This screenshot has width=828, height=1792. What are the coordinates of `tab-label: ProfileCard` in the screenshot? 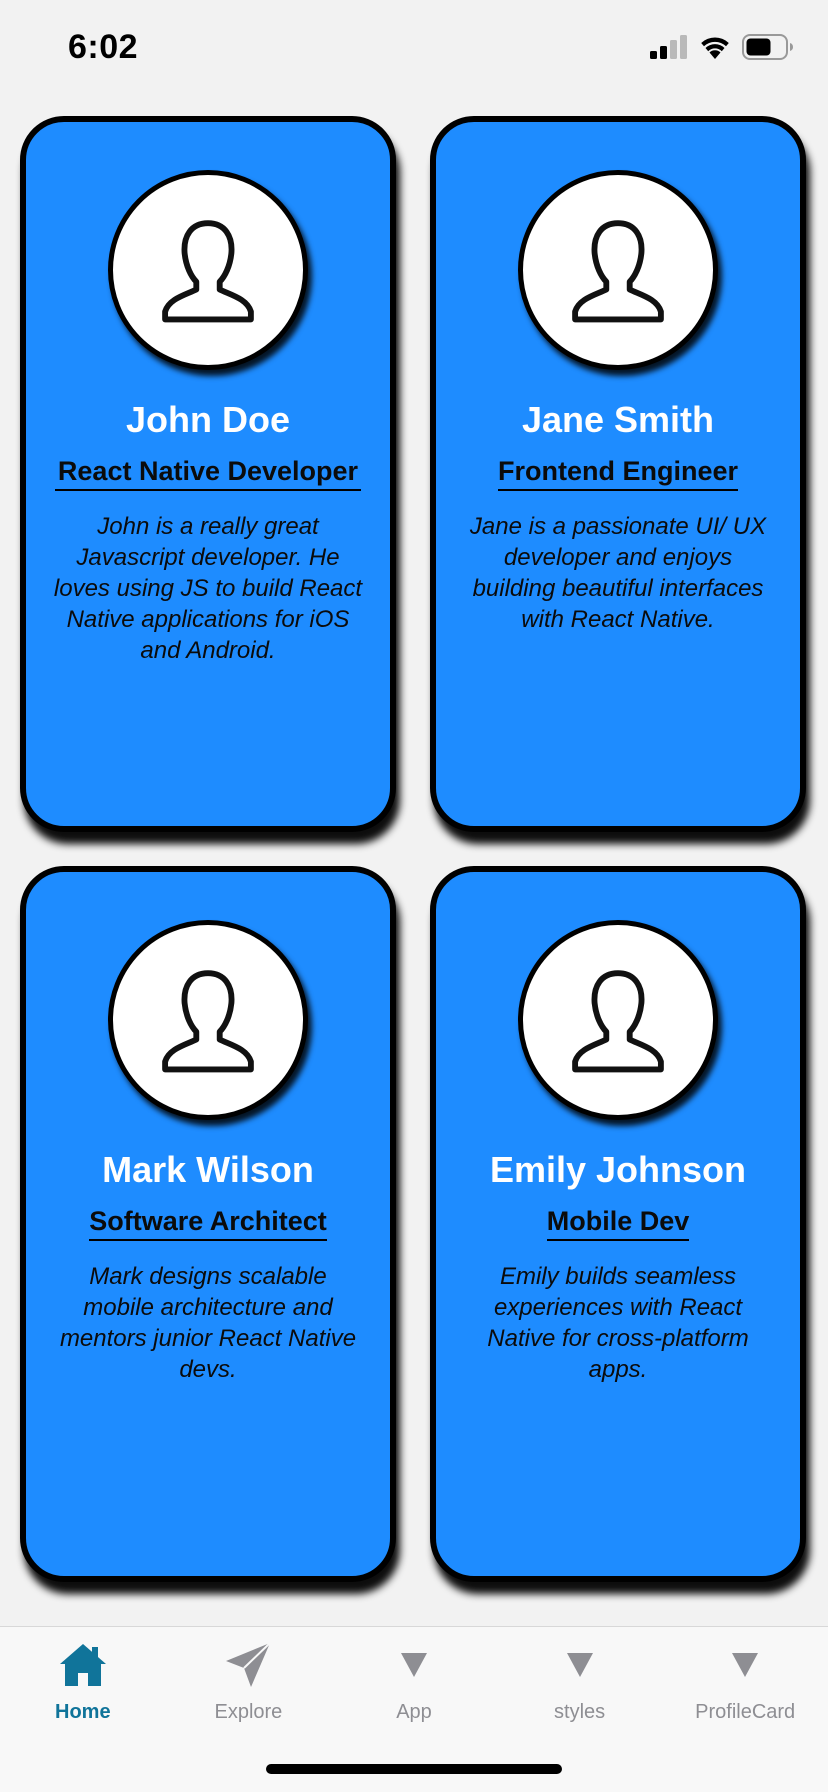 It's located at (745, 1712).